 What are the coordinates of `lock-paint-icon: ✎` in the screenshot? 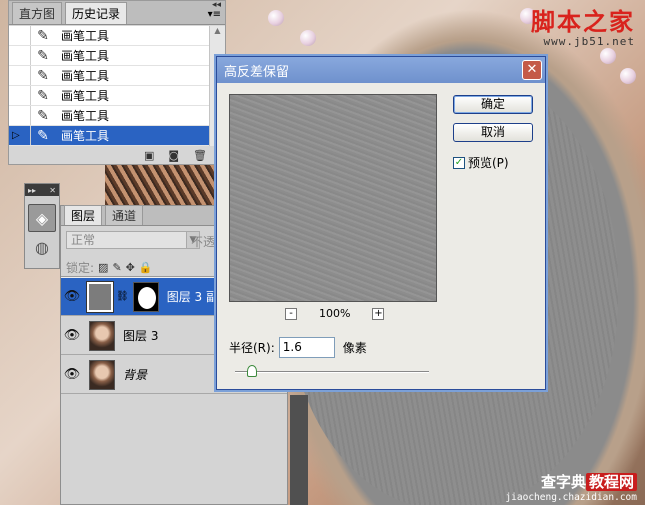 It's located at (116, 267).